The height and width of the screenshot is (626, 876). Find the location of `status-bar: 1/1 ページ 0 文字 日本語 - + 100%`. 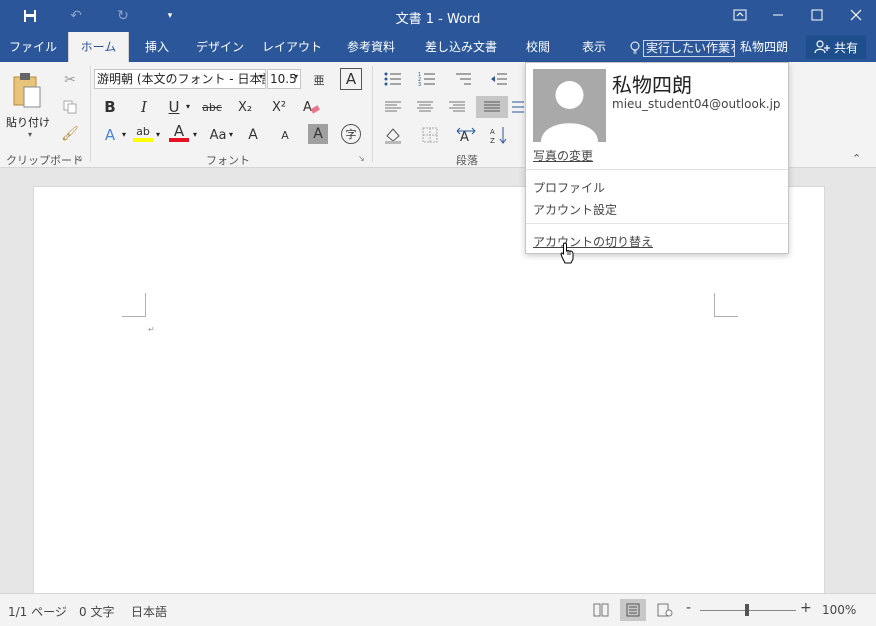

status-bar: 1/1 ページ 0 文字 日本語 - + 100% is located at coordinates (438, 609).